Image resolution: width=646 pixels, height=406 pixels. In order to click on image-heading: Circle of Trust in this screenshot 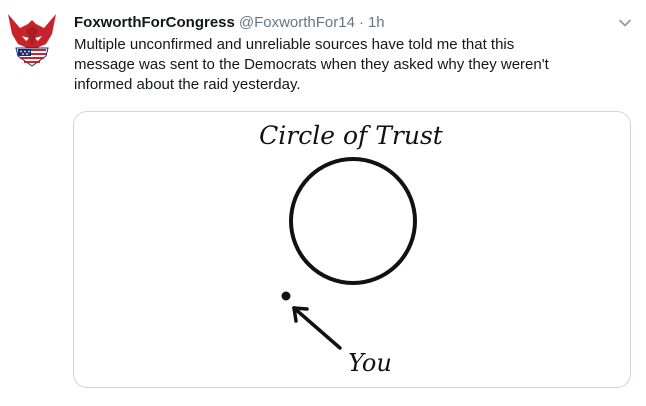, I will do `click(351, 135)`.